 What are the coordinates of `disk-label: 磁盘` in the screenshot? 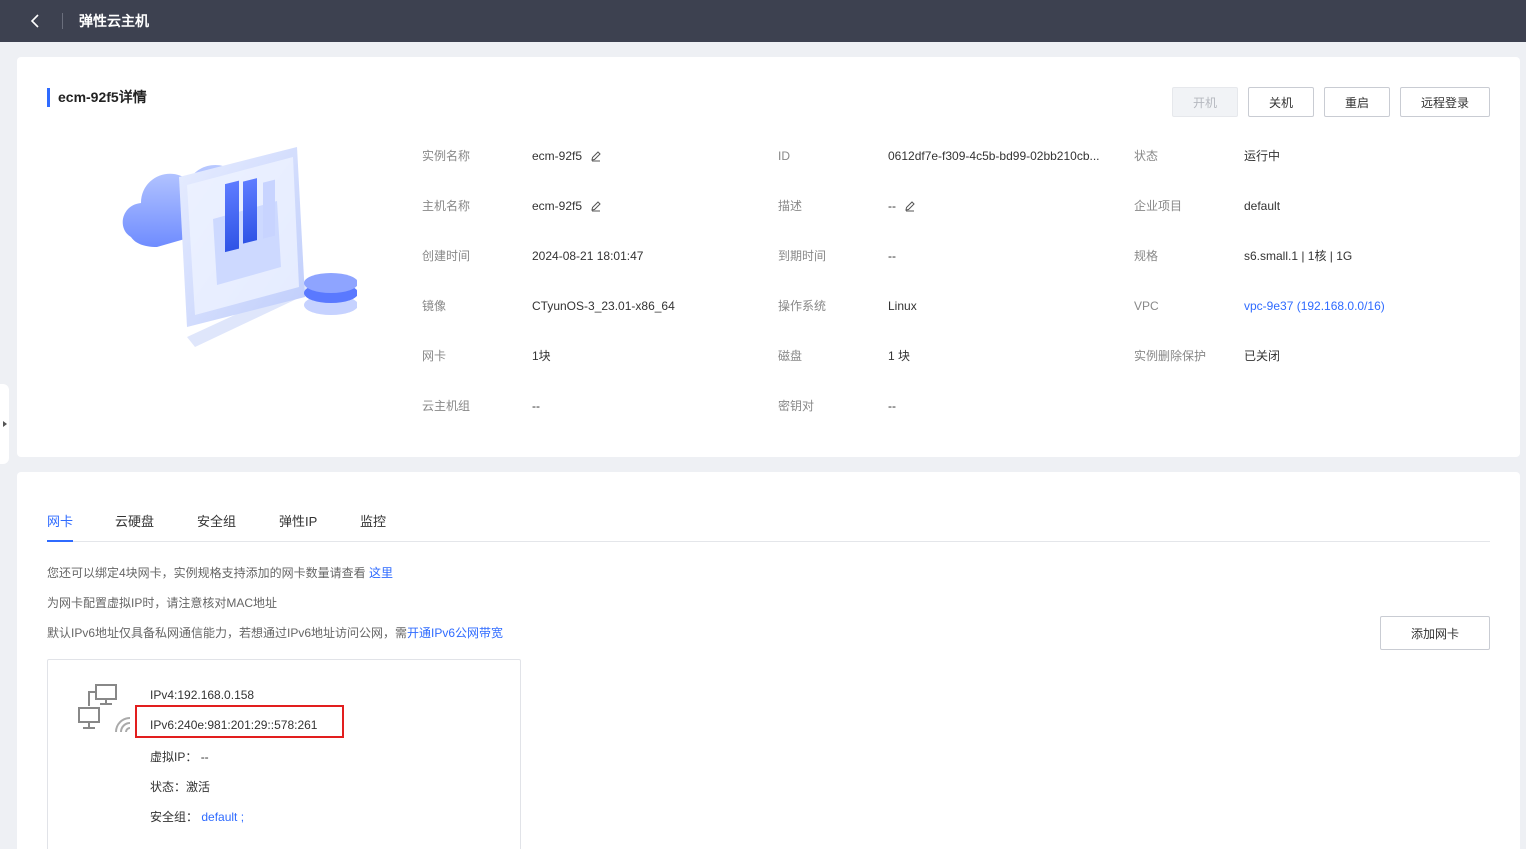 It's located at (790, 356).